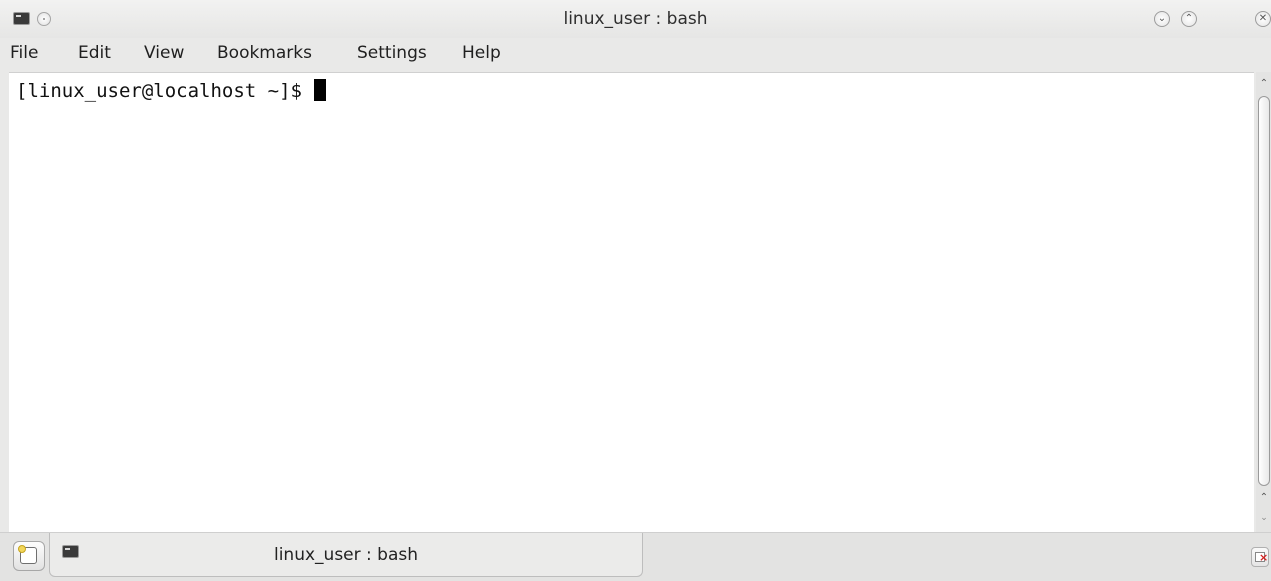 The width and height of the screenshot is (1271, 581). What do you see at coordinates (635, 55) in the screenshot?
I see `menu-bar: File Edit View Bookmarks Settings Help` at bounding box center [635, 55].